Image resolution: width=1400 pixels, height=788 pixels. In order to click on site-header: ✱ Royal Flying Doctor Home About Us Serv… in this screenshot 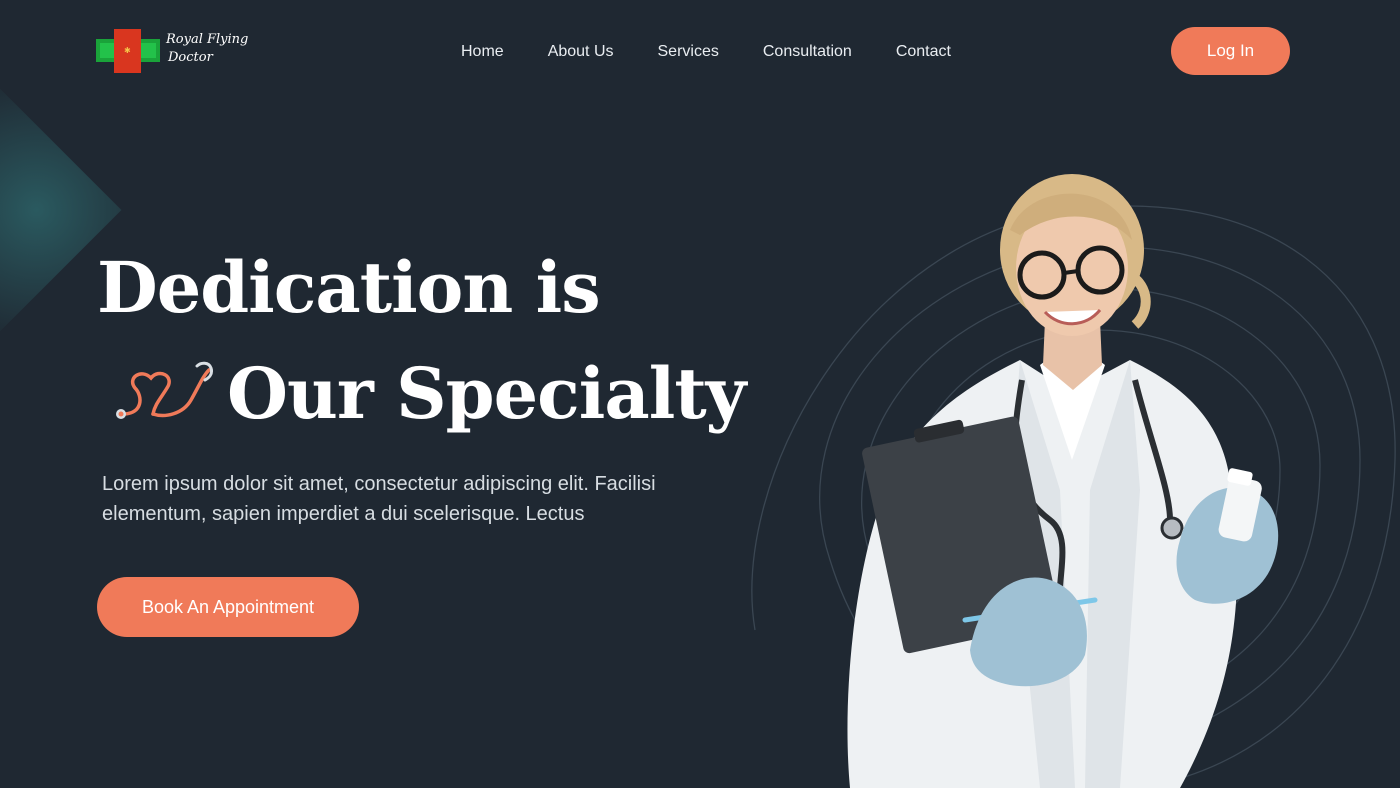, I will do `click(700, 52)`.